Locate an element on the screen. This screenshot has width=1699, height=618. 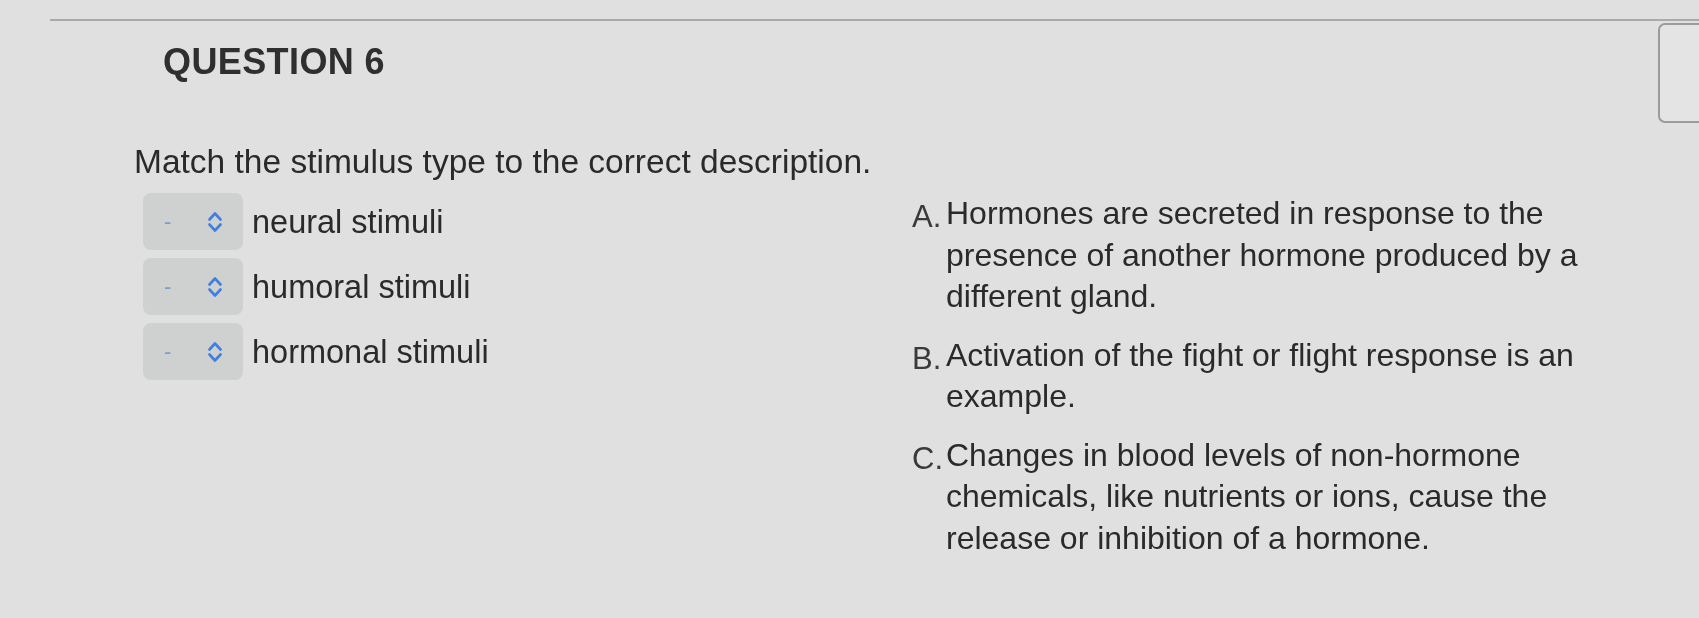
stimulus-label: humoral stimuli is located at coordinates (361, 287).